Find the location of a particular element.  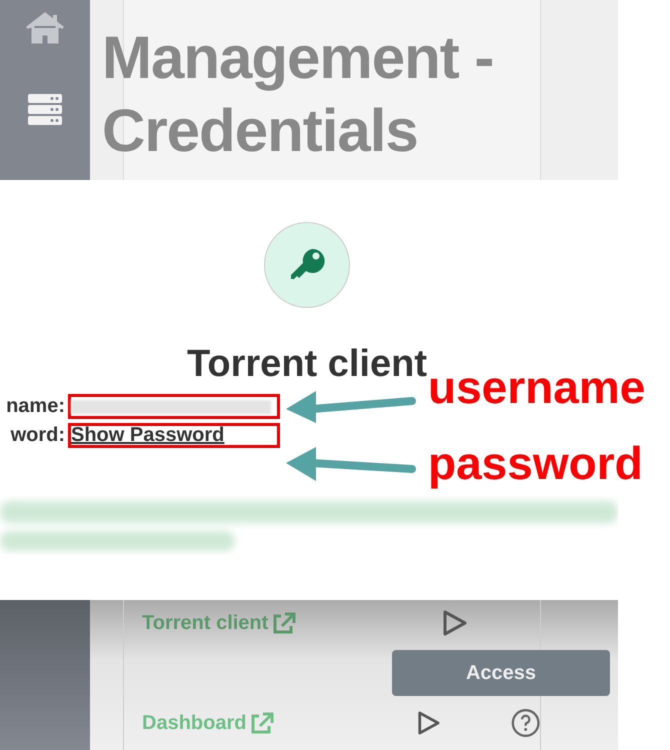

show-password-link: Show Password is located at coordinates (147, 435).